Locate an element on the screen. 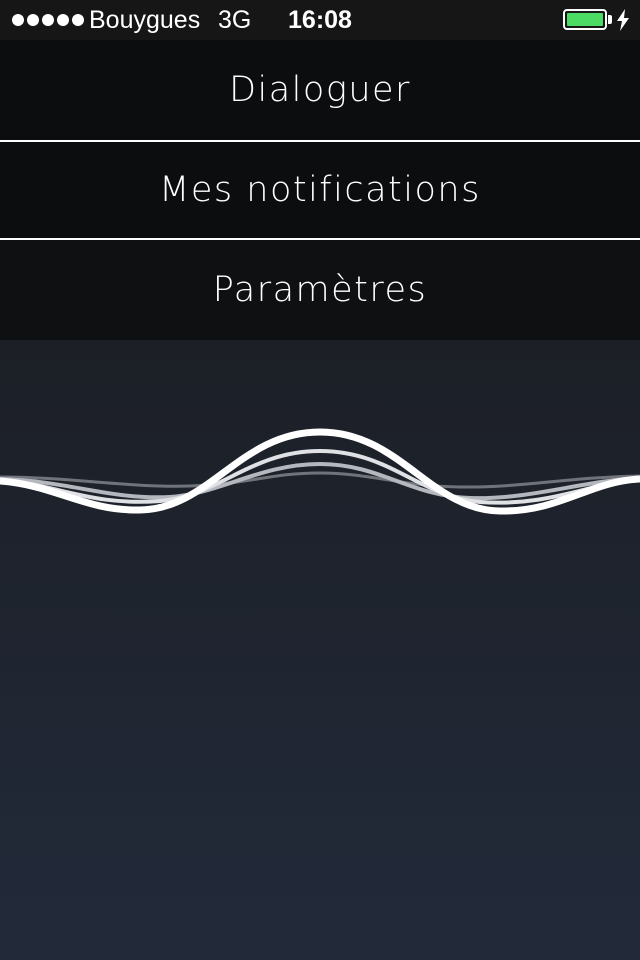 The width and height of the screenshot is (640, 960). menu-item-label: Mes notifications is located at coordinates (320, 190).